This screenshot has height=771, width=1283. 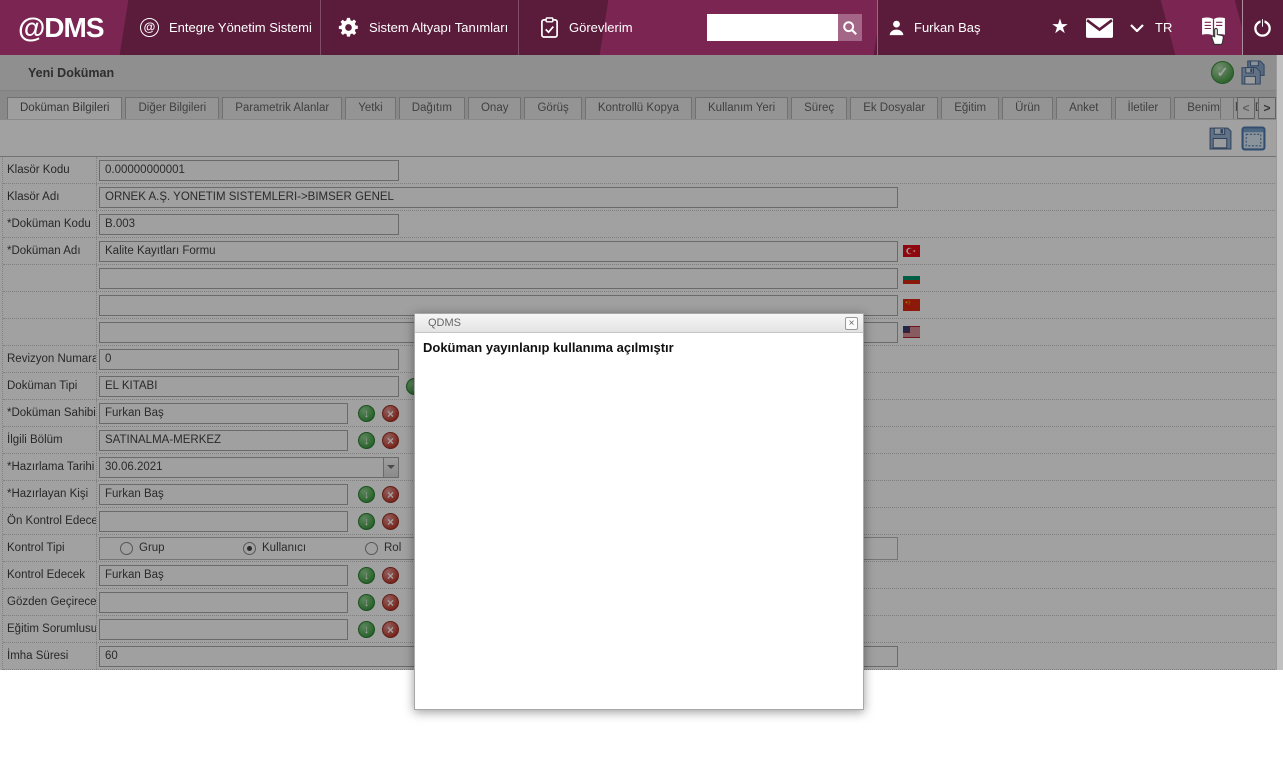 What do you see at coordinates (548, 347) in the screenshot?
I see `dialog-message: Doküman yayınlanıp kullanıma açılmıştır` at bounding box center [548, 347].